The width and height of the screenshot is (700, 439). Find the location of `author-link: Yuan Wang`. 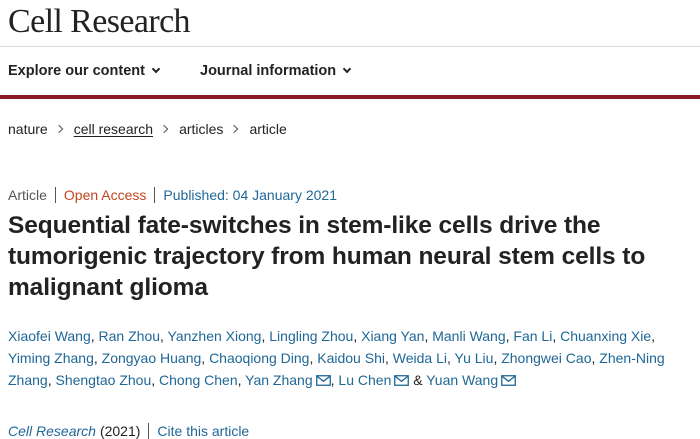

author-link: Yuan Wang is located at coordinates (462, 380).